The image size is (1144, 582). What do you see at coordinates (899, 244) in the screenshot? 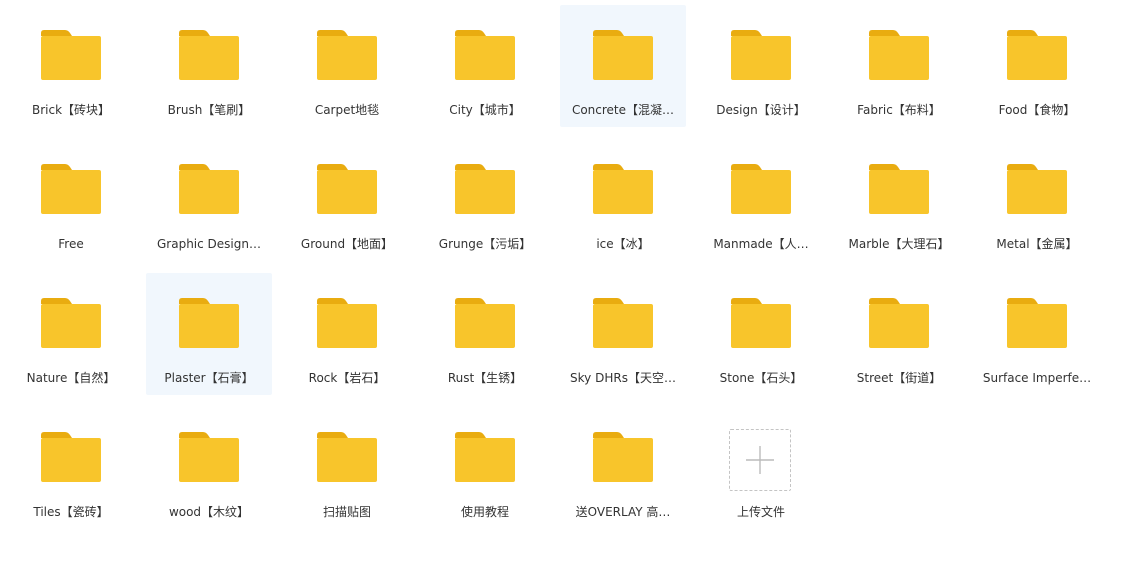
I see `folder-label: Marble【大理石】` at bounding box center [899, 244].